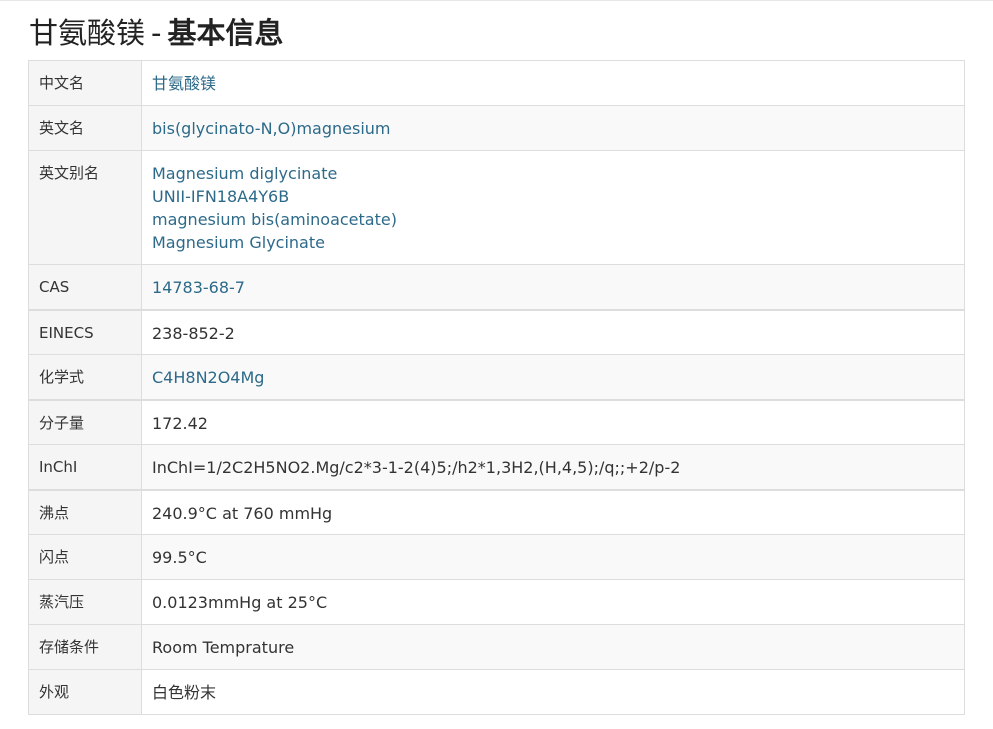  Describe the element at coordinates (553, 421) in the screenshot. I see `row-value: 172.42` at that location.